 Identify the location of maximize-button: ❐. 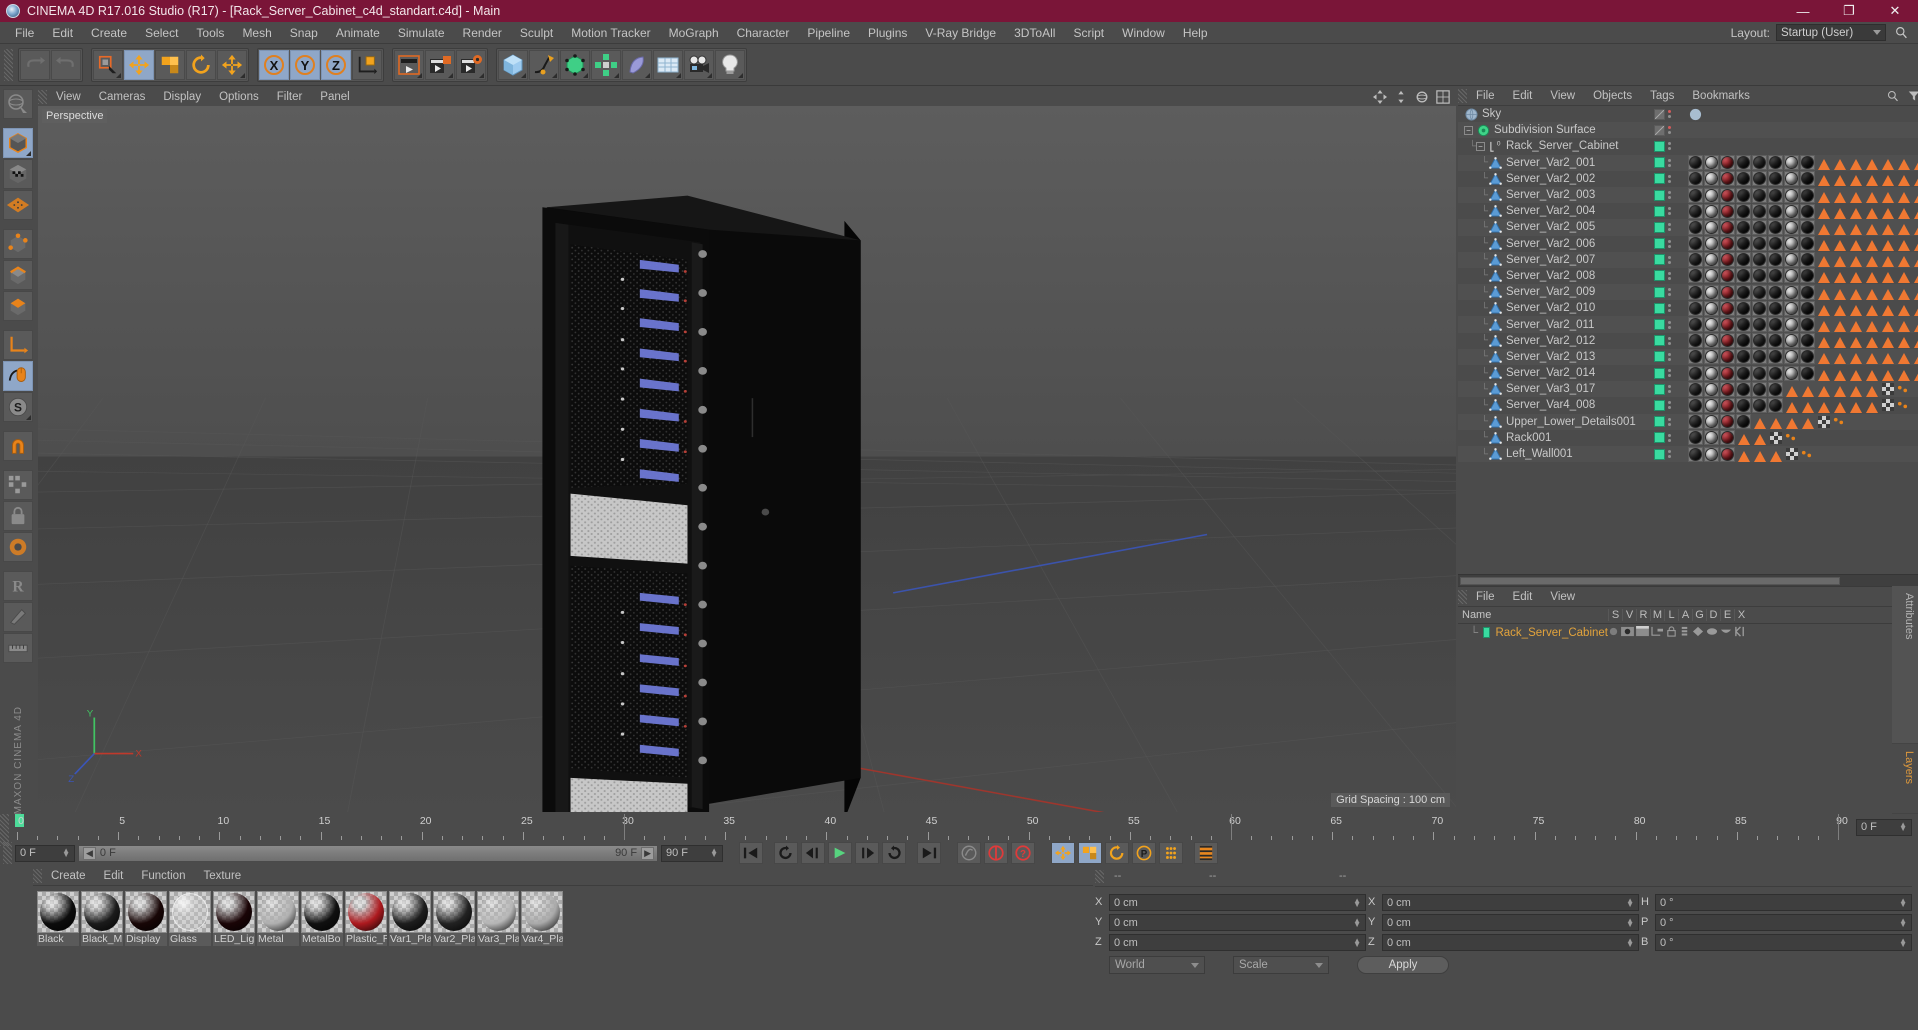
(1849, 11).